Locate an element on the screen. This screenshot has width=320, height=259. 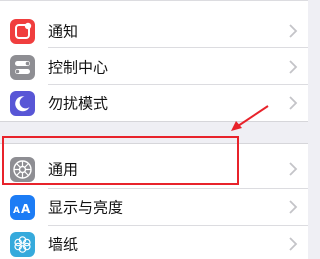
highlight-box is located at coordinates (120, 160).